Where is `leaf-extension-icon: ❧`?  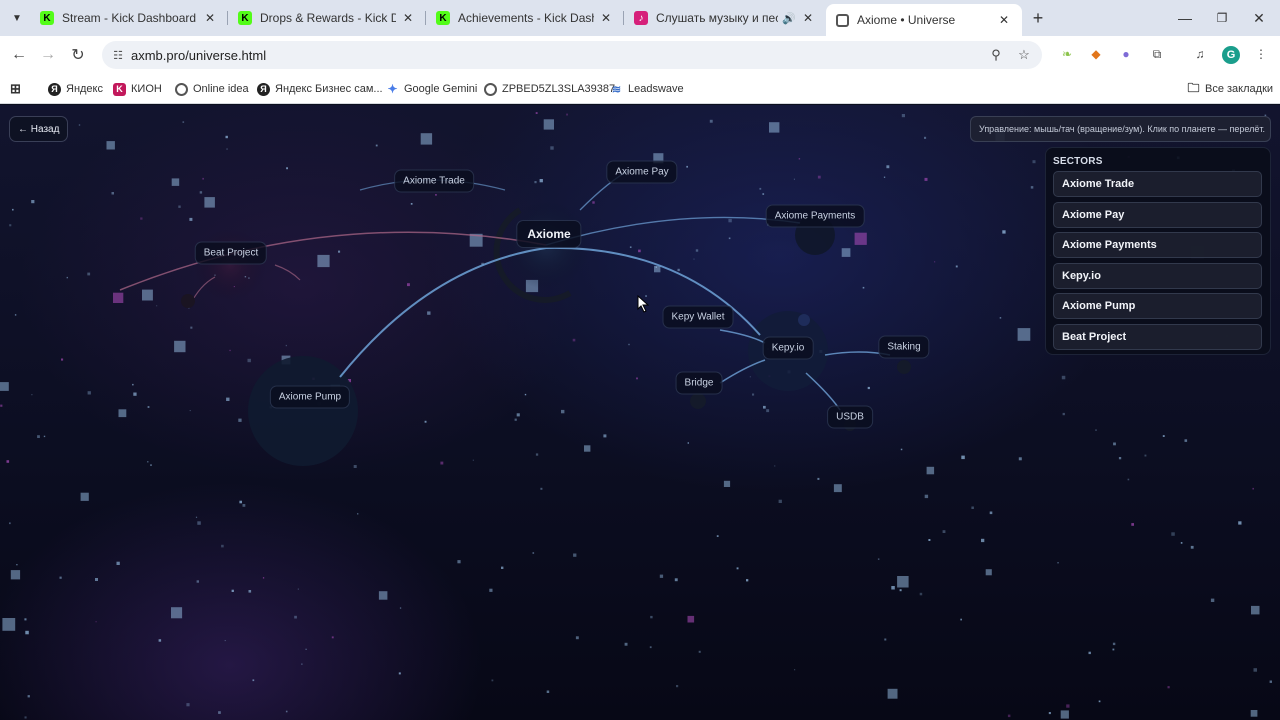 leaf-extension-icon: ❧ is located at coordinates (1067, 54).